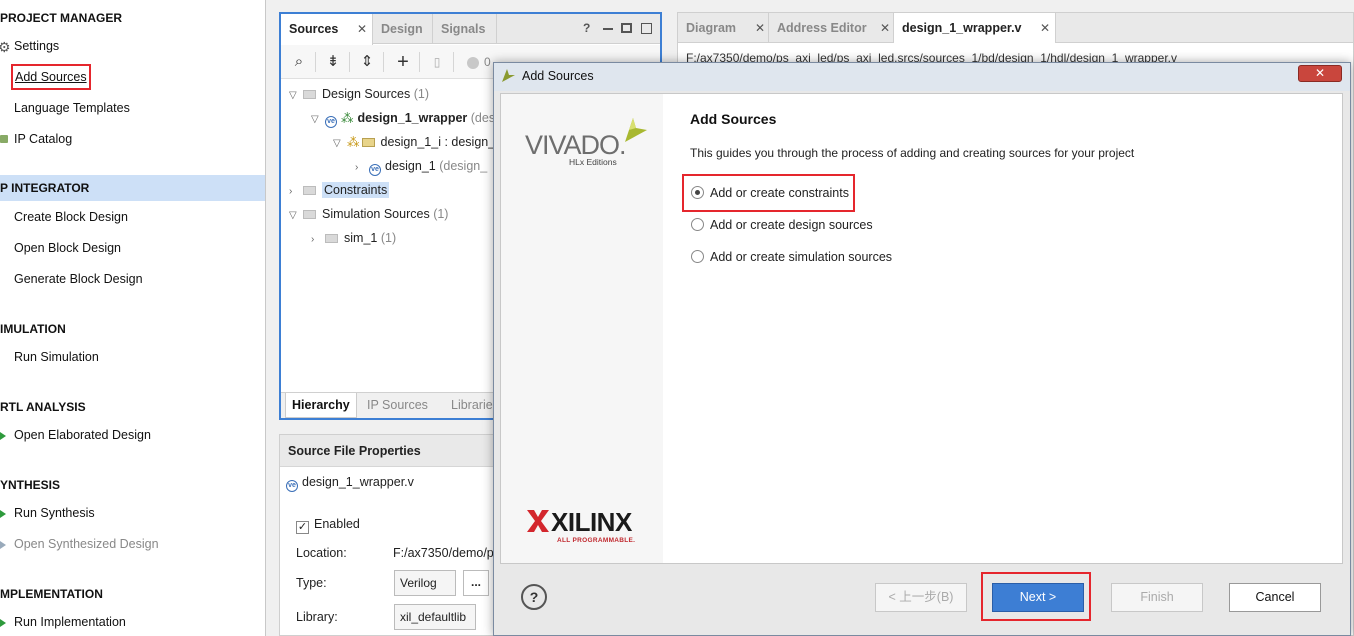 The width and height of the screenshot is (1354, 636). What do you see at coordinates (368, 214) in the screenshot?
I see `tree-simulation-sources: ▽ Simulation Sources (1)` at bounding box center [368, 214].